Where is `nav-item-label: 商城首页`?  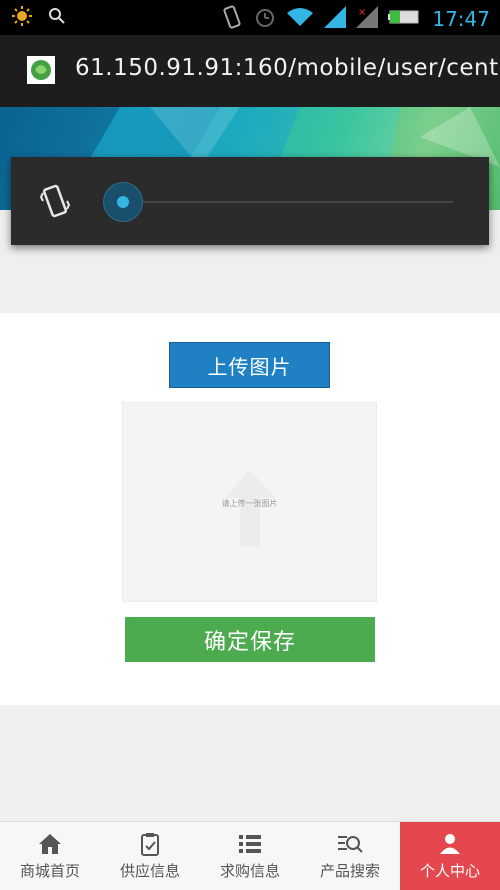 nav-item-label: 商城首页 is located at coordinates (49, 871).